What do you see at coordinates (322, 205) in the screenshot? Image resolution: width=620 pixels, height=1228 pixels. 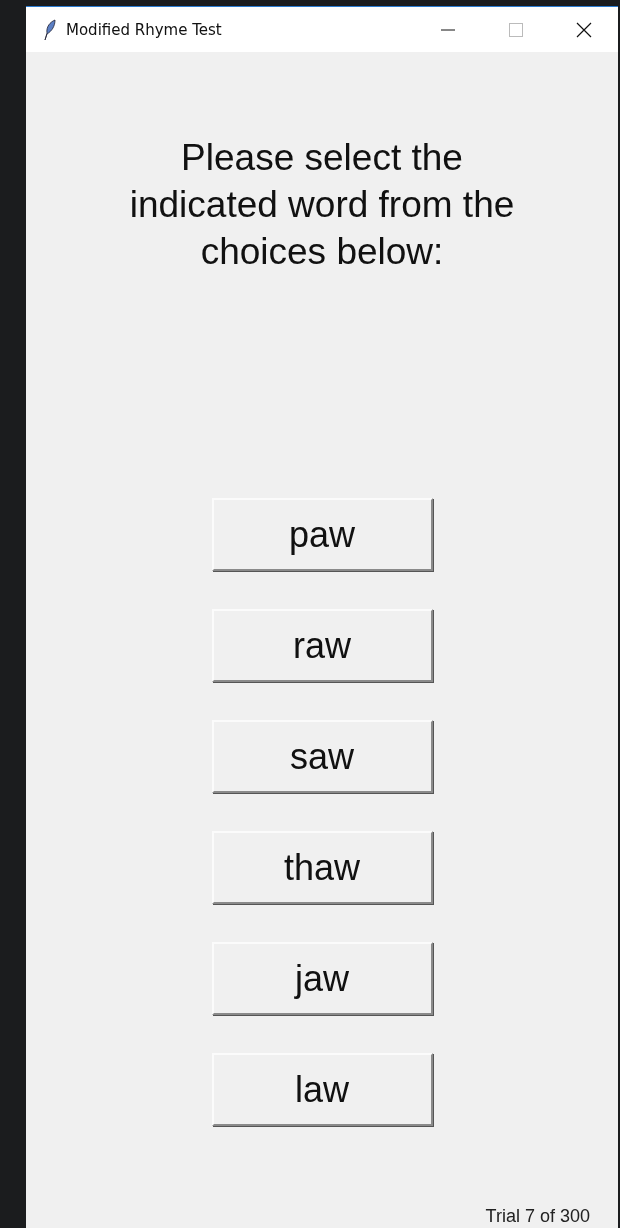 I see `instruction-text: Please select the indicated word from the choices below:` at bounding box center [322, 205].